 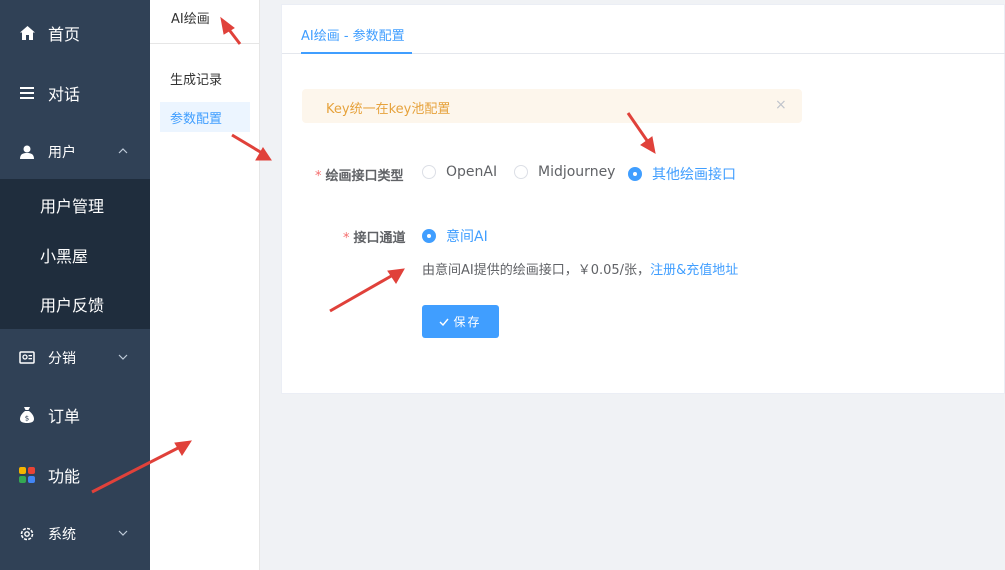 I want to click on radio-other-api: 其他绘画接口, so click(x=682, y=174).